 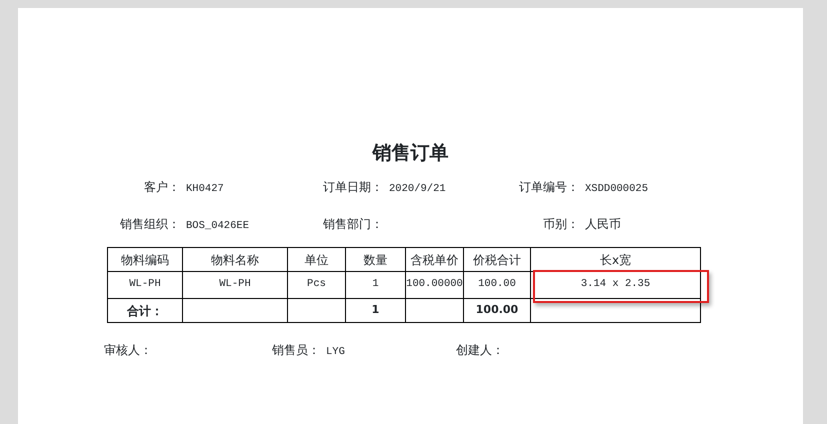 What do you see at coordinates (296, 350) in the screenshot?
I see `field-label: 销售员：` at bounding box center [296, 350].